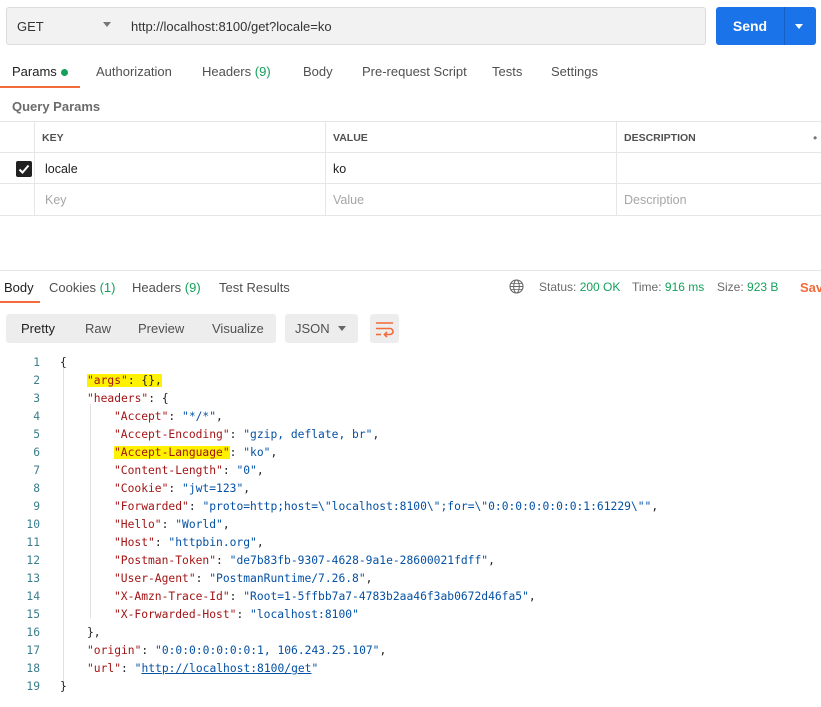  Describe the element at coordinates (182, 488) in the screenshot. I see `code-line: "Cookie": "jwt=123",` at that location.